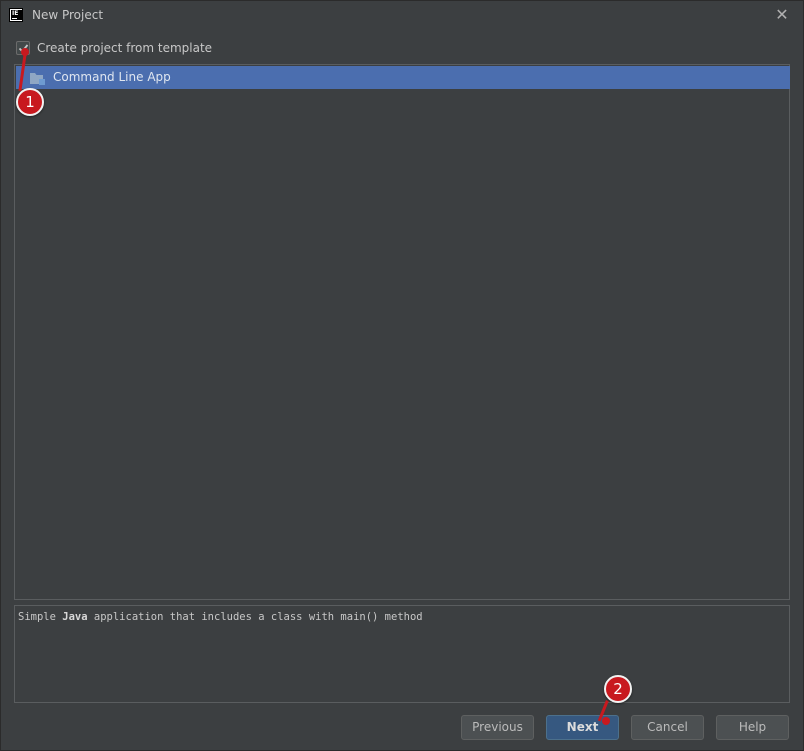 The height and width of the screenshot is (751, 804). What do you see at coordinates (38, 80) in the screenshot?
I see `folder-icon` at bounding box center [38, 80].